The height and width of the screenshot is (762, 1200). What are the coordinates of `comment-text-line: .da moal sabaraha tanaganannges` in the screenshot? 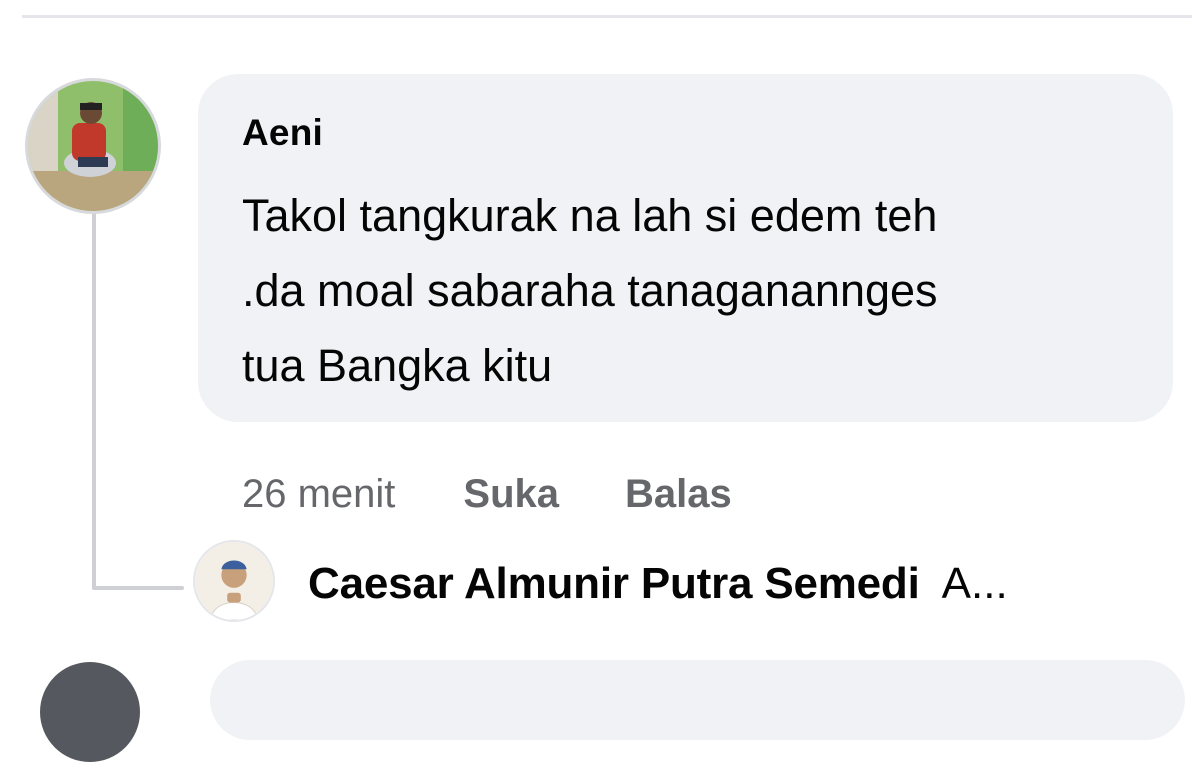 It's located at (590, 290).